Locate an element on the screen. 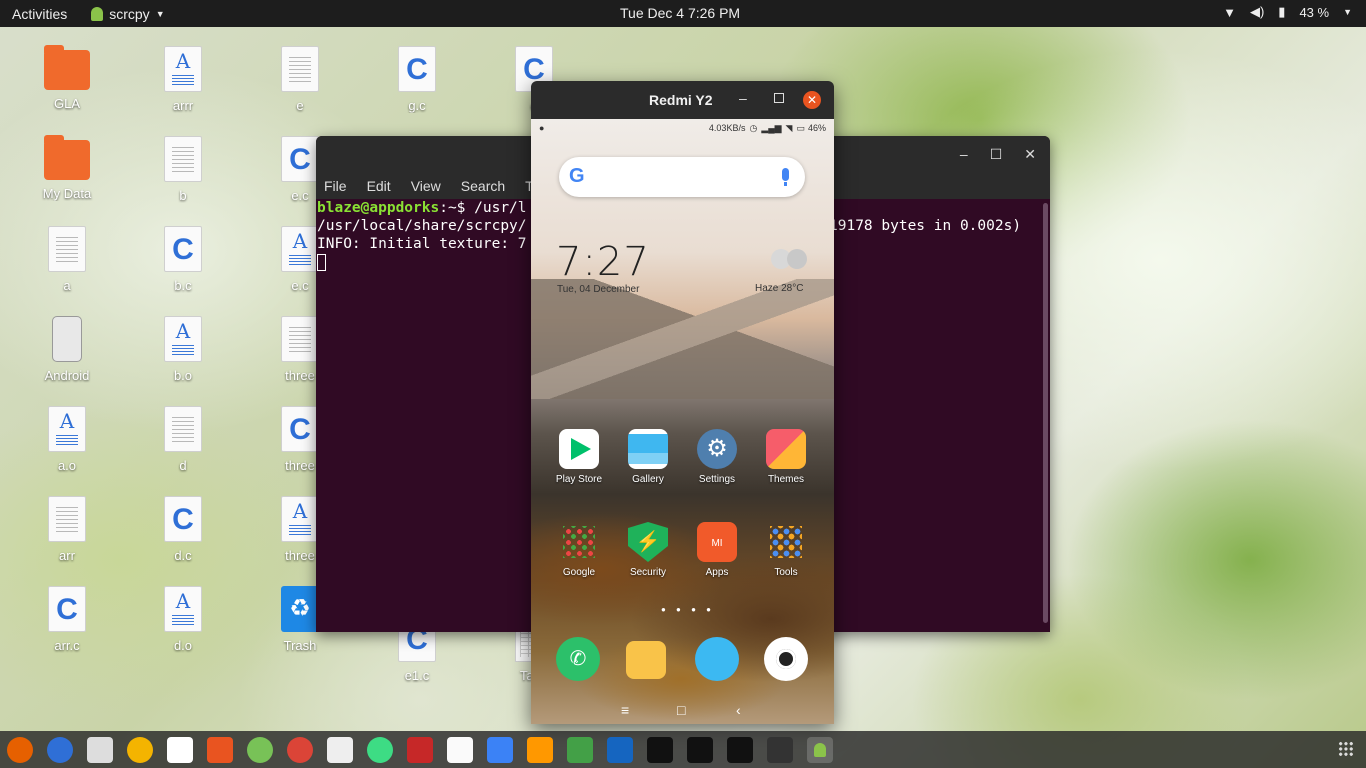 This screenshot has height=768, width=1366. show-apps-icon is located at coordinates (1346, 749).